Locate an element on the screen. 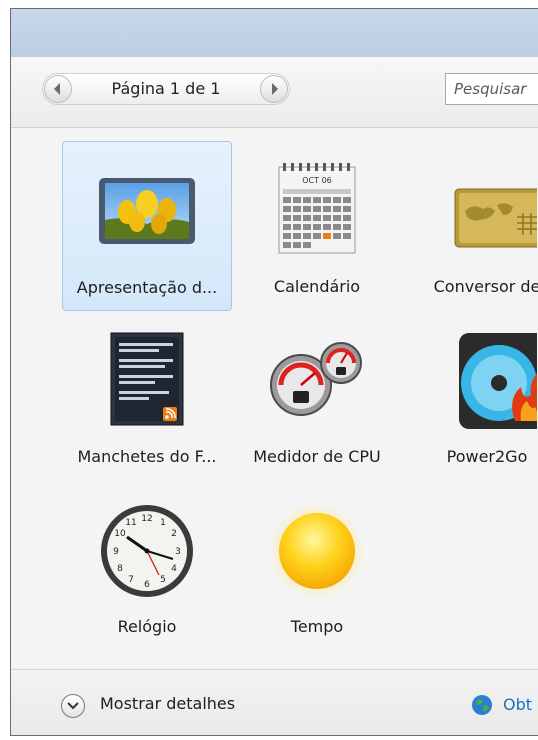 The height and width of the screenshot is (740, 538). svg-text: 8 is located at coordinates (120, 569).